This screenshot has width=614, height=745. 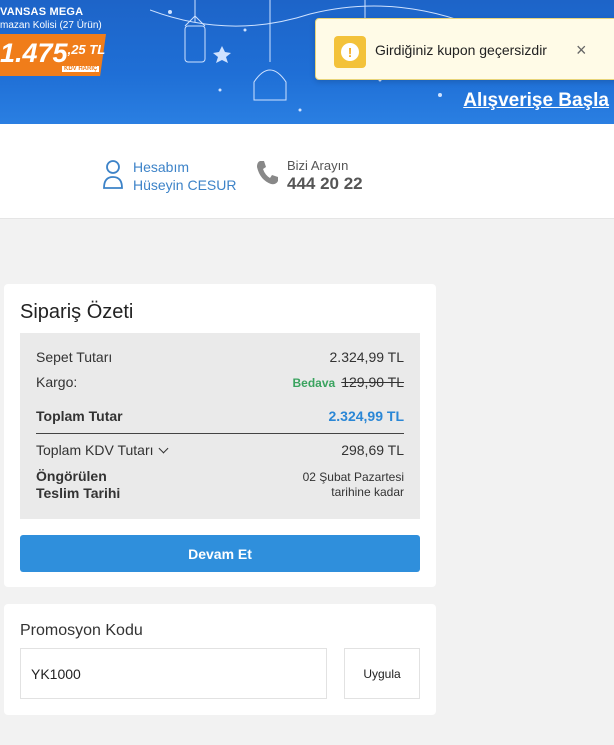 I want to click on warning-icon-glyph: !, so click(x=350, y=52).